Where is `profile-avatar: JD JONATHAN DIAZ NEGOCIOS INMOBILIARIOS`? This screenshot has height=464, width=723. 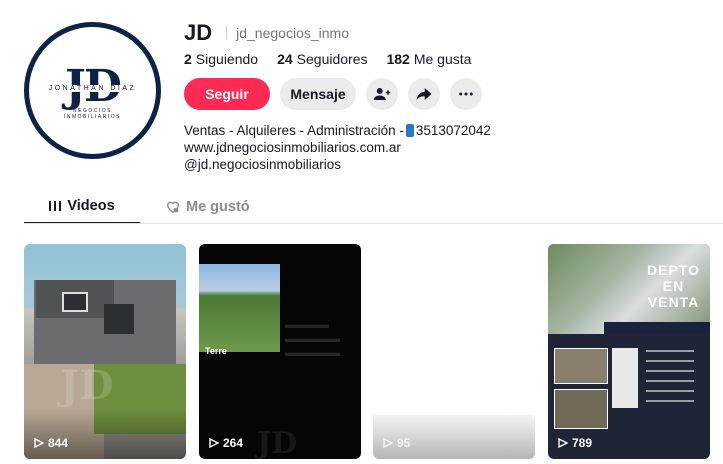
profile-avatar: JD JONATHAN DIAZ NEGOCIOS INMOBILIARIOS is located at coordinates (92, 90).